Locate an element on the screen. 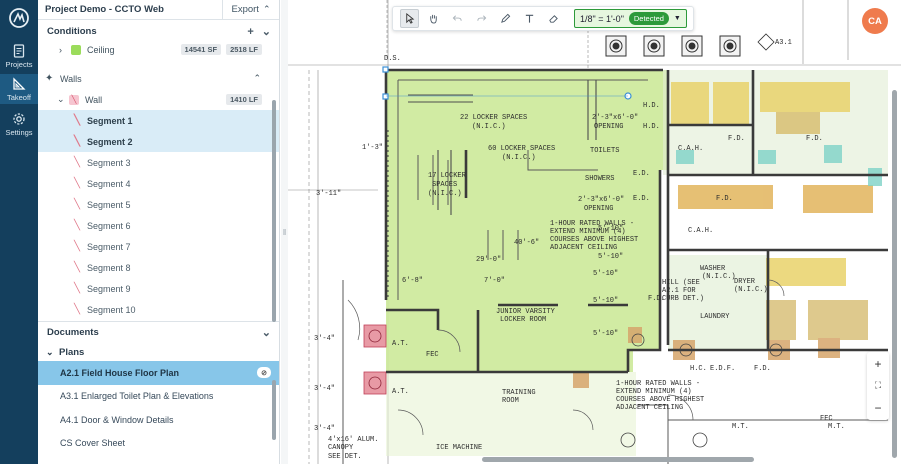  pan-tool-button is located at coordinates (433, 18).